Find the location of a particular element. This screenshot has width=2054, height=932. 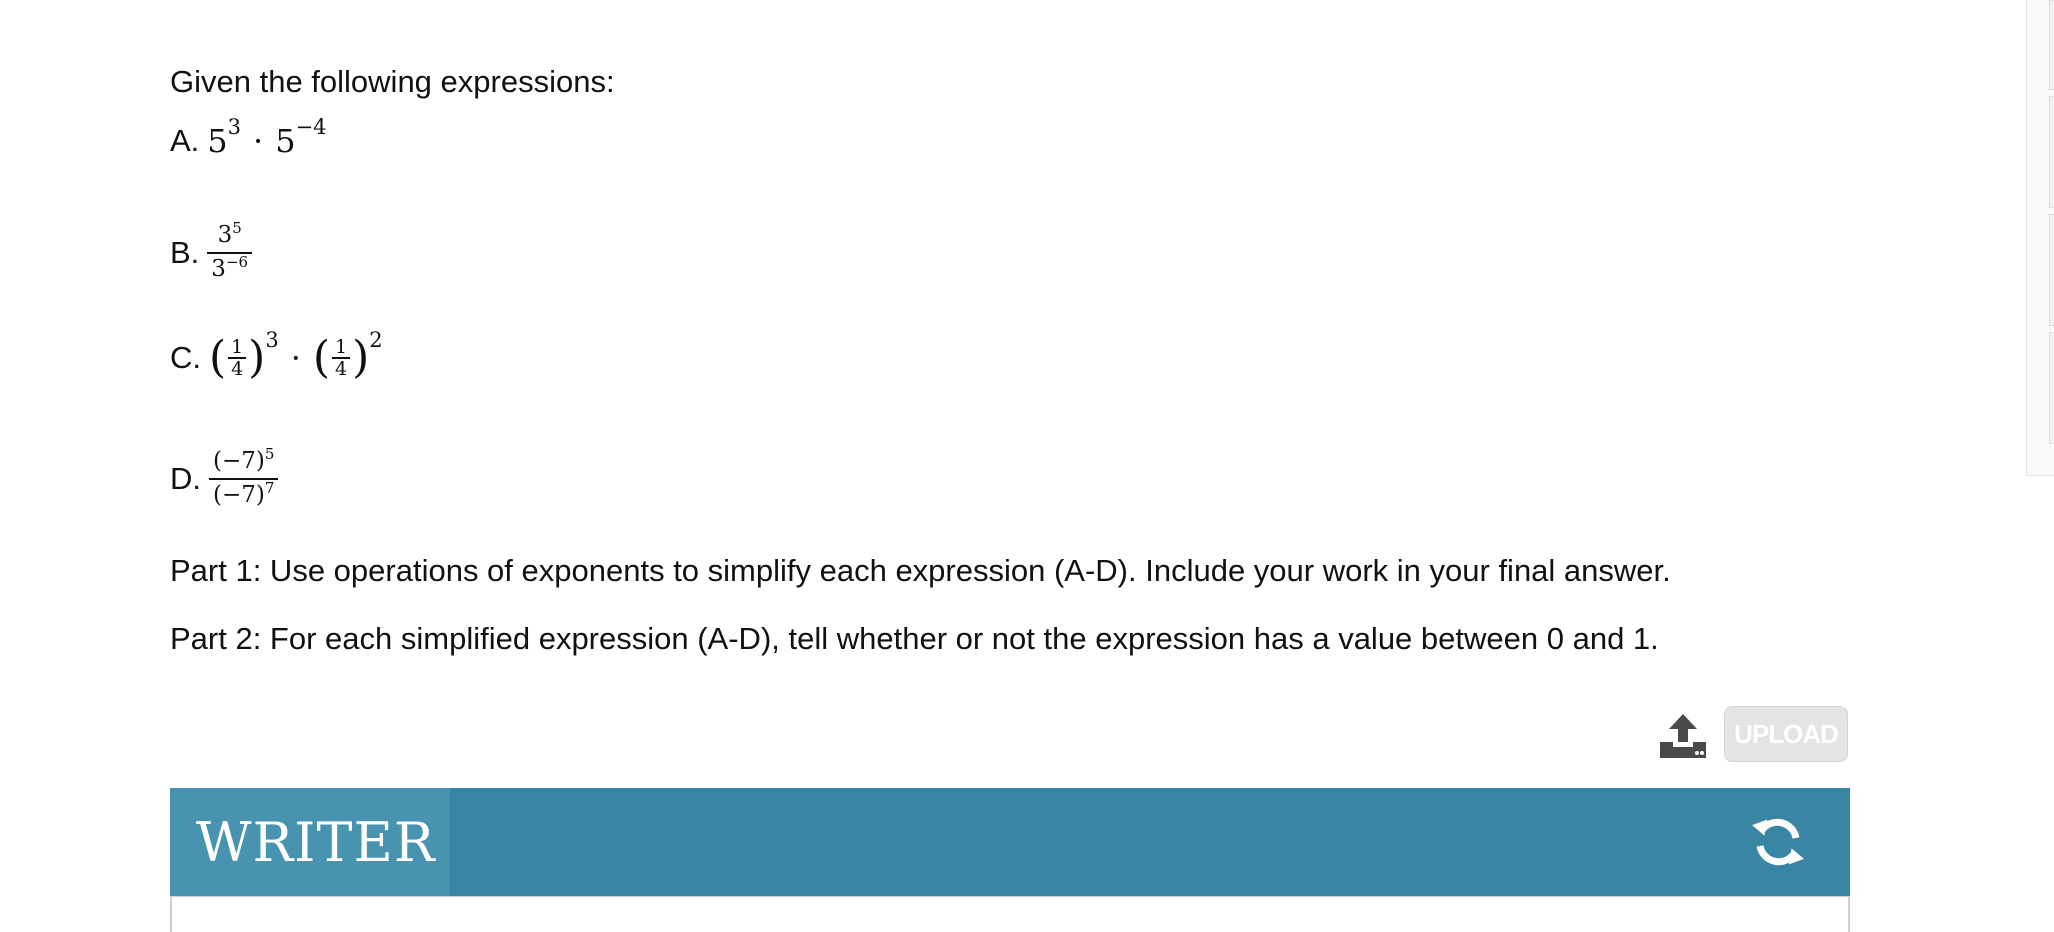

expression-d-denominator: (−7)7 is located at coordinates (243, 495).